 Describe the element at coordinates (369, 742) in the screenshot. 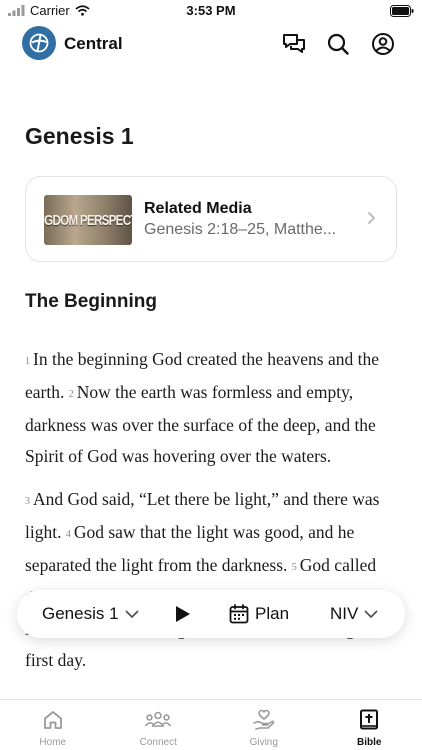

I see `tab-label: Bible` at that location.